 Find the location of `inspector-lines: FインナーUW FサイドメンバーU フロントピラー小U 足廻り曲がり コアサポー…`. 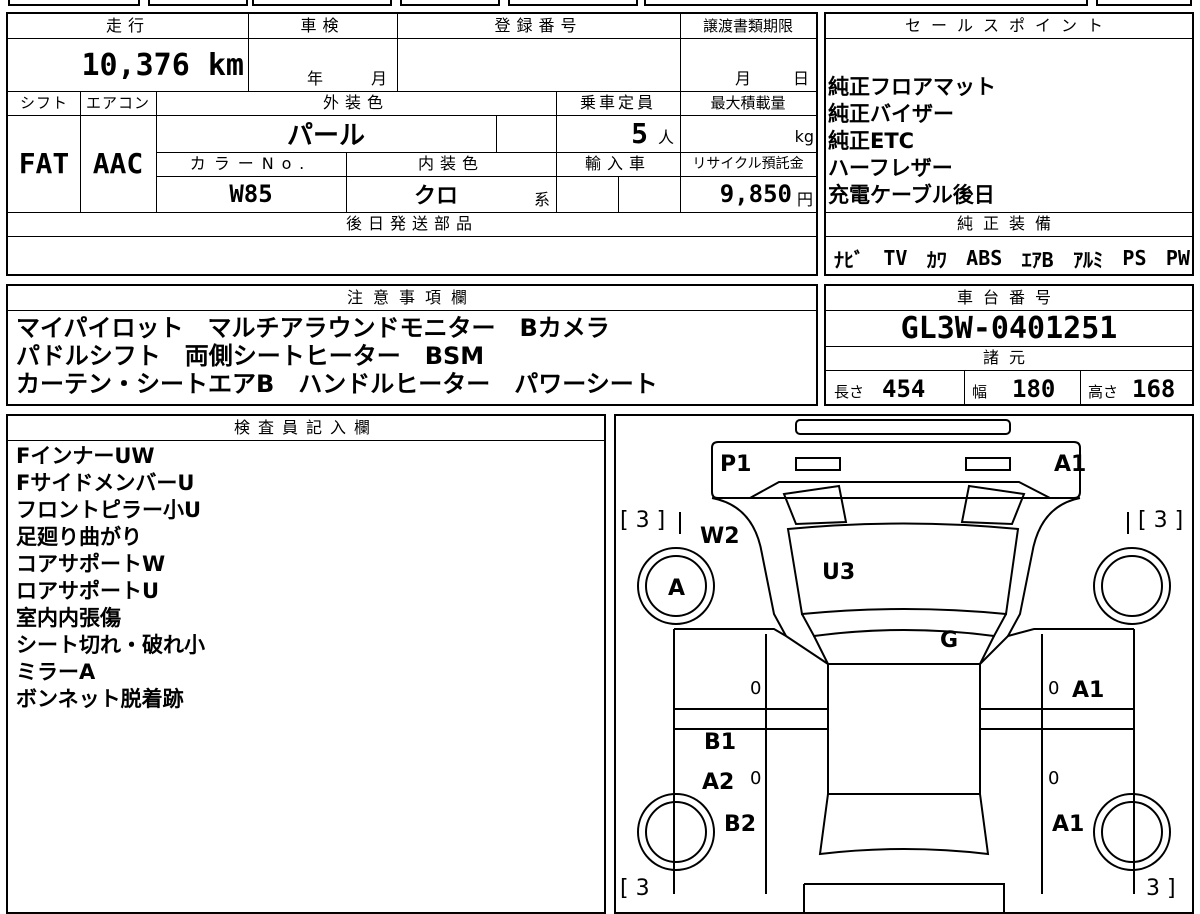

inspector-lines: FインナーUW FサイドメンバーU フロントピラー小U 足廻り曲がり コアサポー… is located at coordinates (110, 578).